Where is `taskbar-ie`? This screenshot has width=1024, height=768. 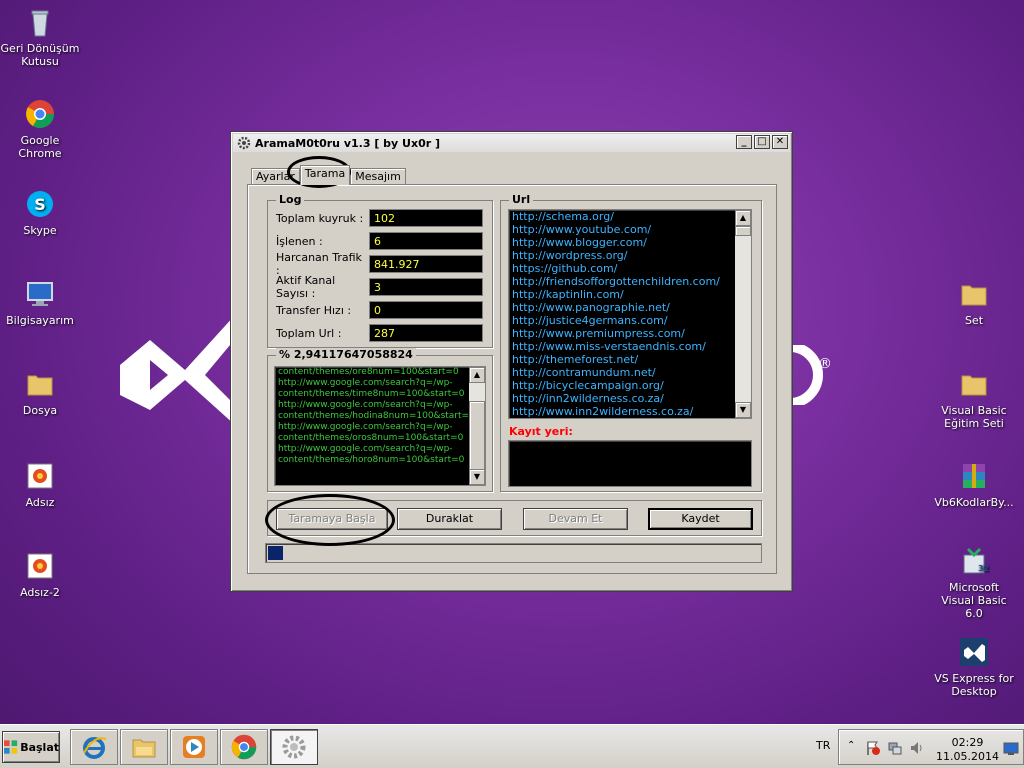
taskbar-ie is located at coordinates (94, 747).